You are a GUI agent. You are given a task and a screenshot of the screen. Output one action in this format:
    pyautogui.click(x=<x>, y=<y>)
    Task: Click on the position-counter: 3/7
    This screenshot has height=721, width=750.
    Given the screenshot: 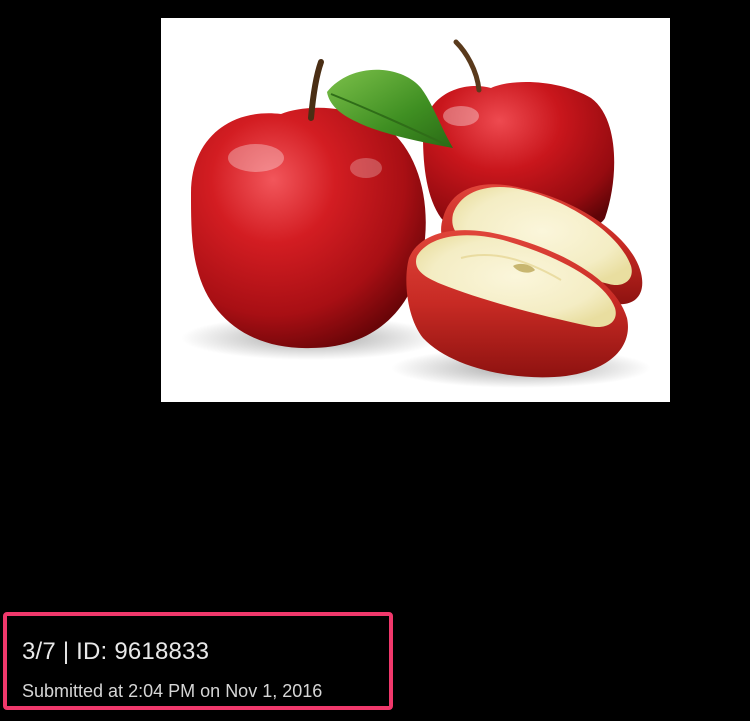 What is the action you would take?
    pyautogui.click(x=39, y=651)
    